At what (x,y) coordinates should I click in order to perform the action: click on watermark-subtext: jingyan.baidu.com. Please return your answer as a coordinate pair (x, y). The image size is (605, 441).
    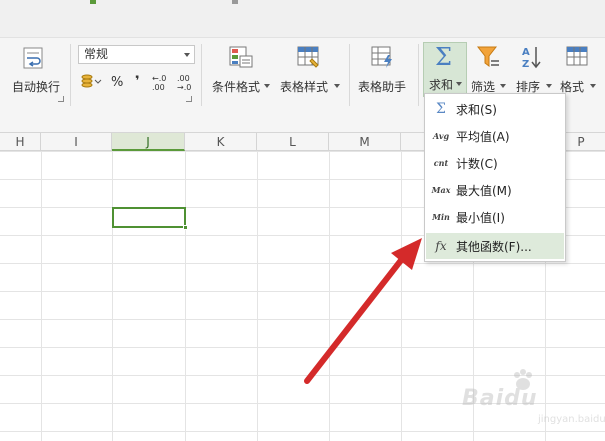
    Looking at the image, I should click on (571, 419).